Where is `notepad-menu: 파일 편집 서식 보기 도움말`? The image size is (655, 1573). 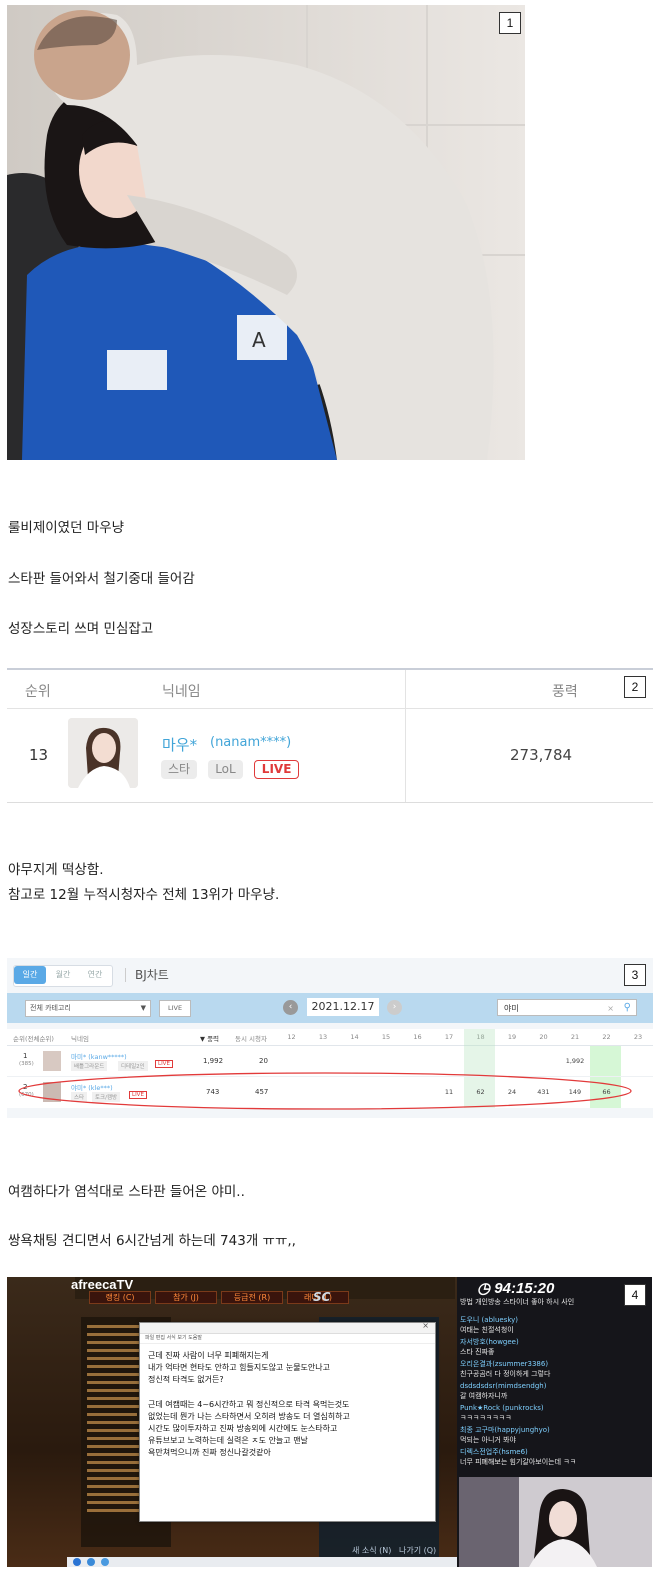 notepad-menu: 파일 편집 서식 보기 도움말 is located at coordinates (287, 1339).